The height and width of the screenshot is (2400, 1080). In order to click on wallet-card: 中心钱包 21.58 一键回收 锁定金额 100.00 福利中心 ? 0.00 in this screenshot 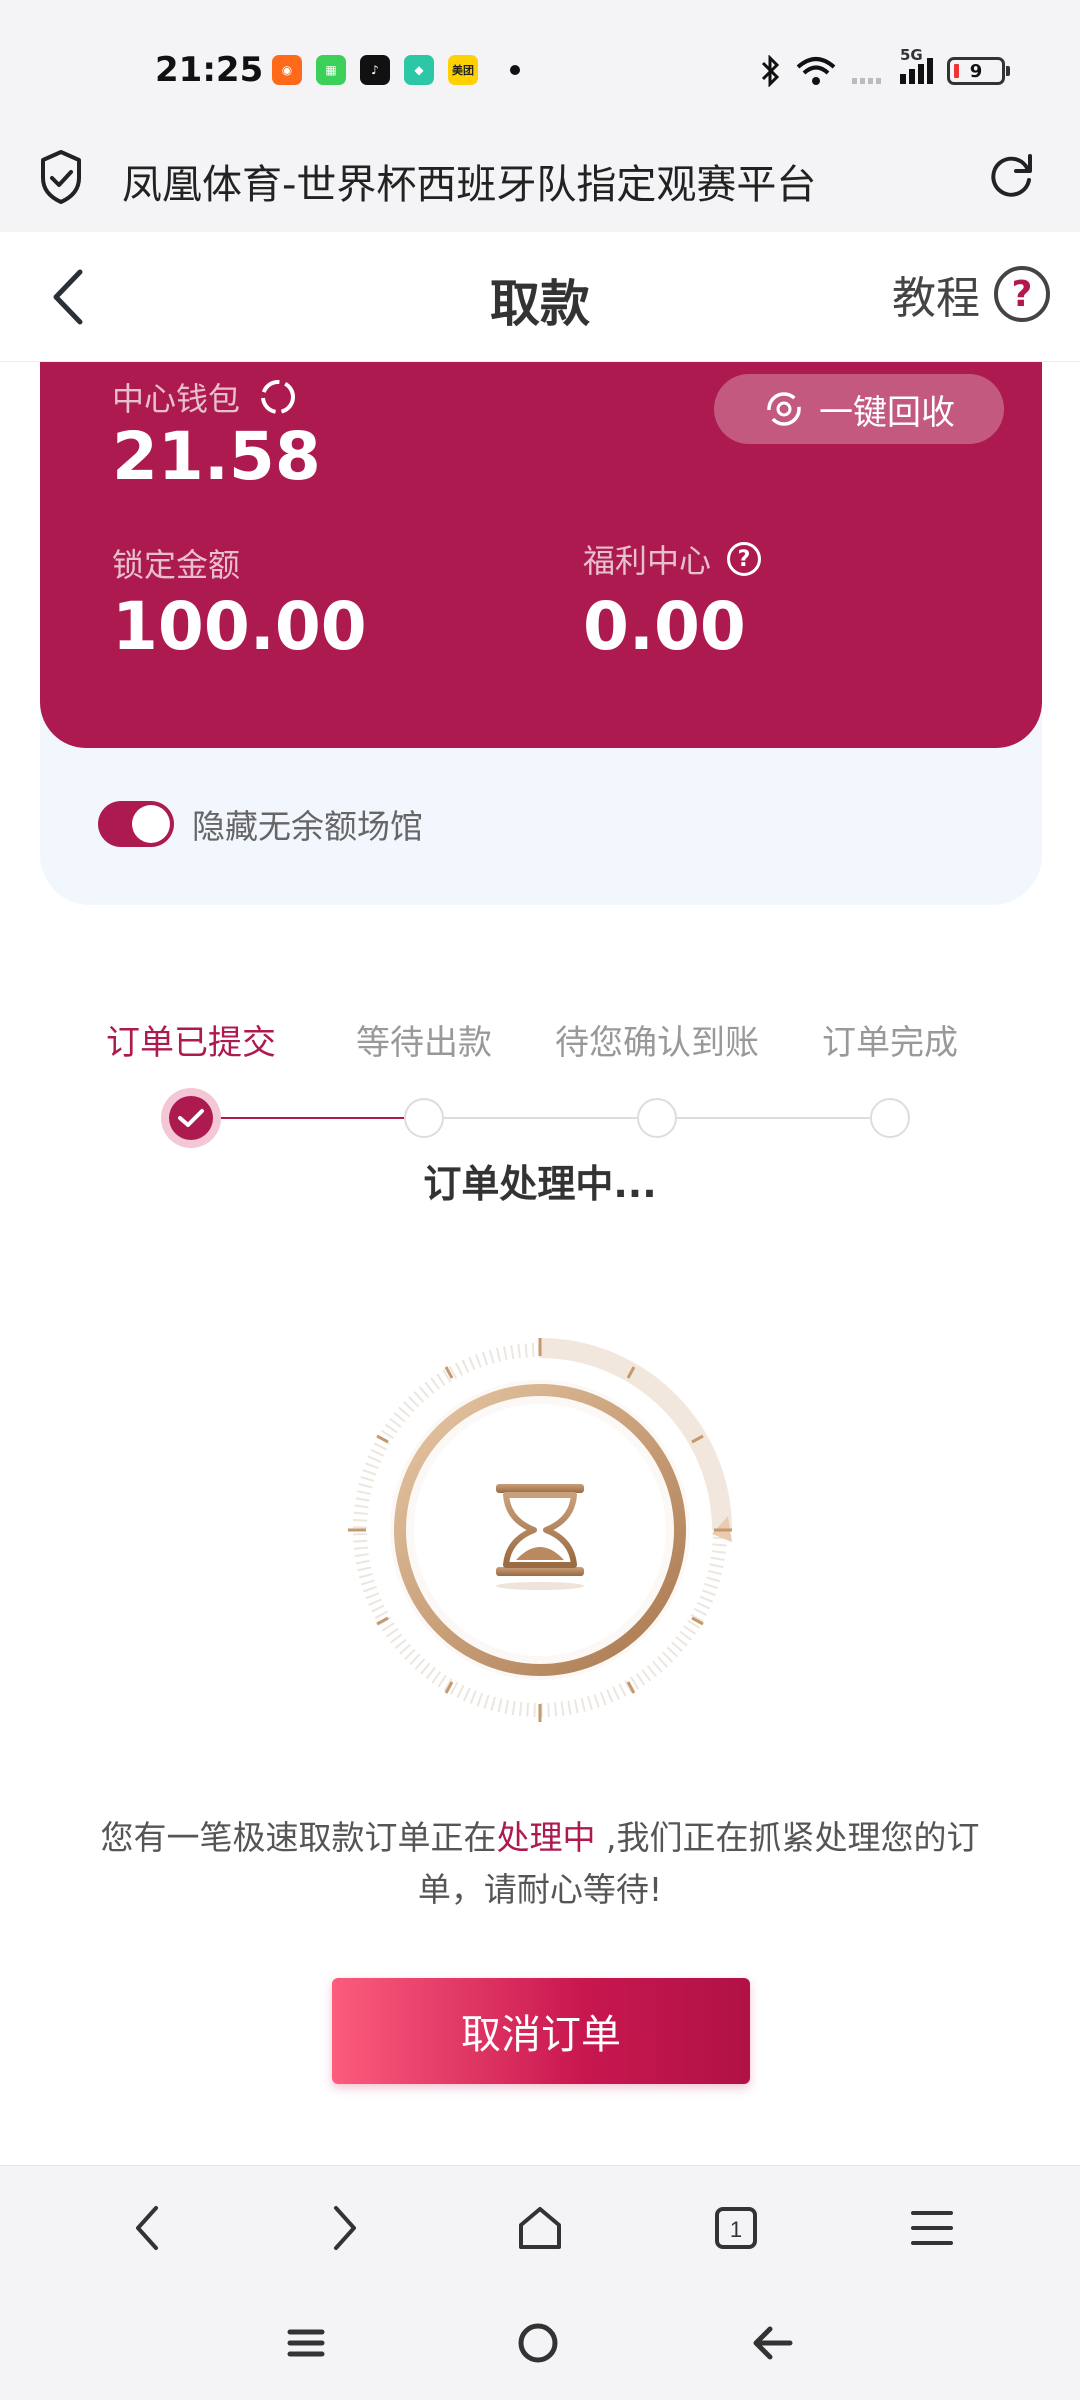, I will do `click(541, 555)`.